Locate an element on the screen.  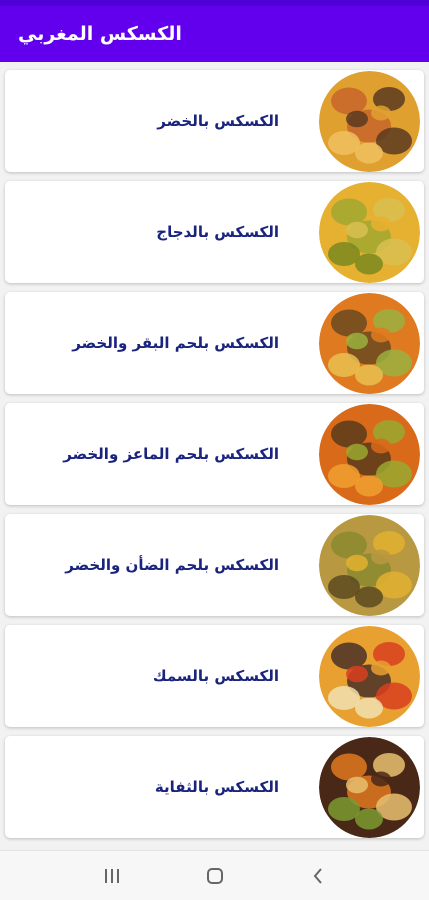
list-item: الكسكس بلحم الضأن والخضر is located at coordinates (214, 565).